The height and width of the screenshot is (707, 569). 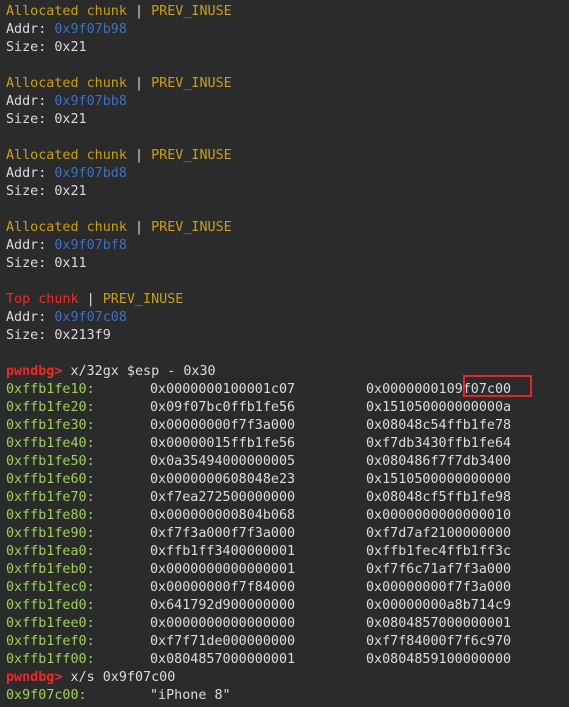 I want to click on memory-value-2: 0x151050000000000a, so click(x=439, y=407).